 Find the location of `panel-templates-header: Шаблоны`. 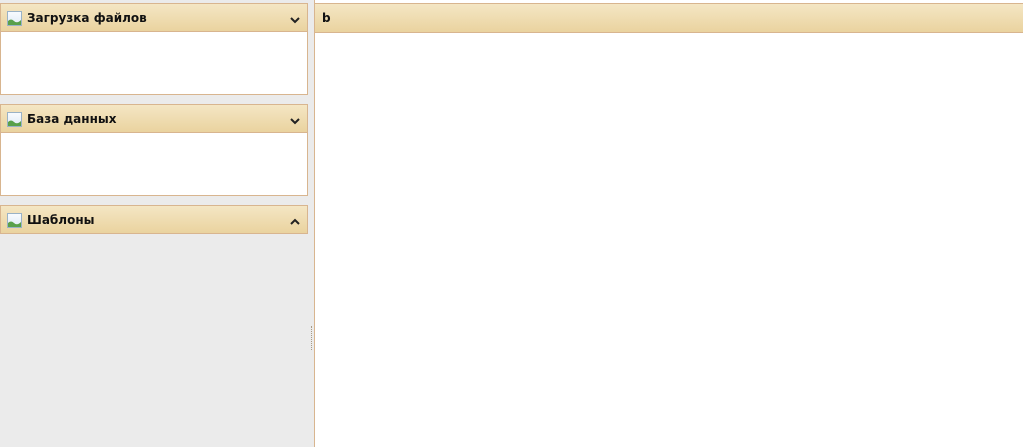

panel-templates-header: Шаблоны is located at coordinates (154, 219).